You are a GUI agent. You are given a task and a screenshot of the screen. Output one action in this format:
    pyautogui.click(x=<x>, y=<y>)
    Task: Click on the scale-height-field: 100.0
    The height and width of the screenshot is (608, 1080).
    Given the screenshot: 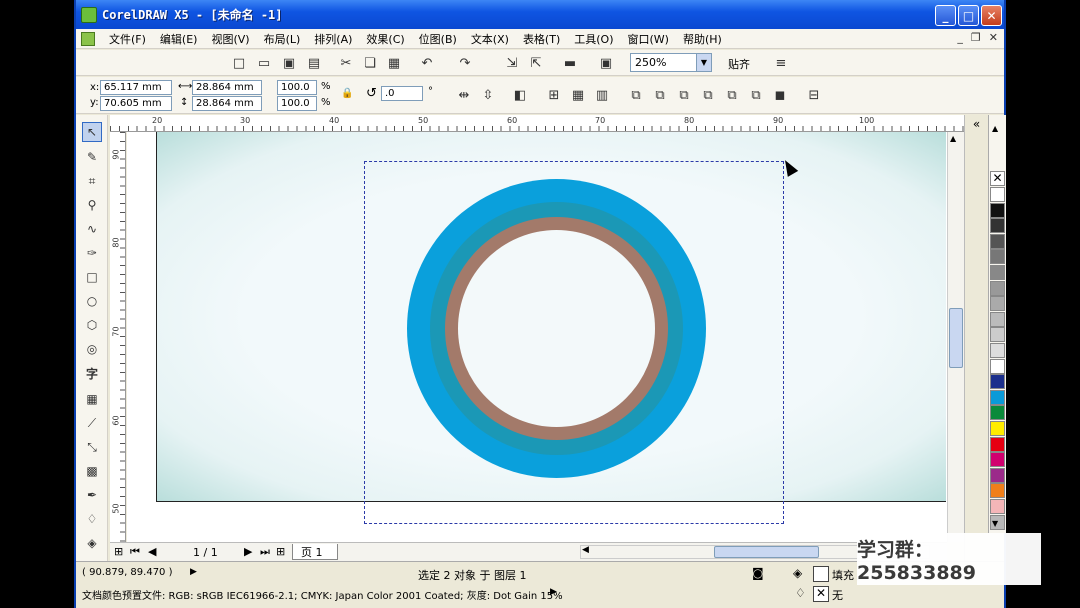 What is the action you would take?
    pyautogui.click(x=297, y=103)
    